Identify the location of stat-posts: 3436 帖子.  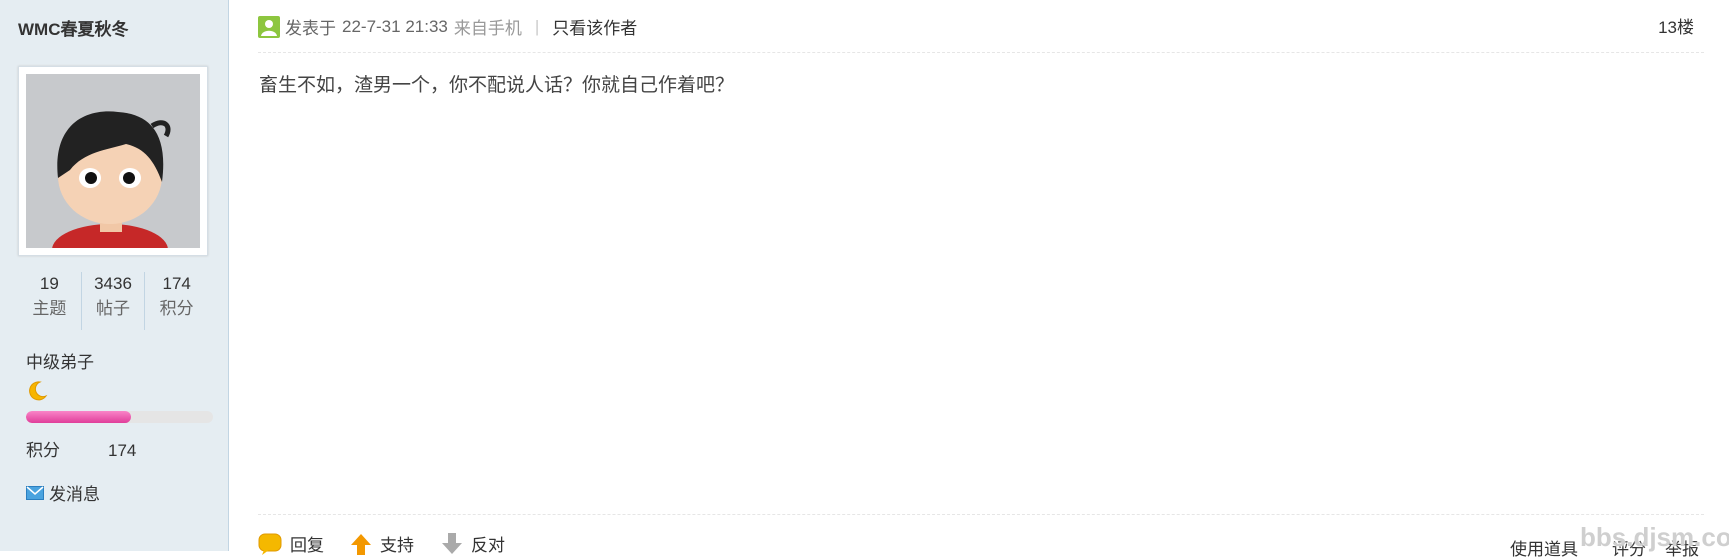
(114, 301).